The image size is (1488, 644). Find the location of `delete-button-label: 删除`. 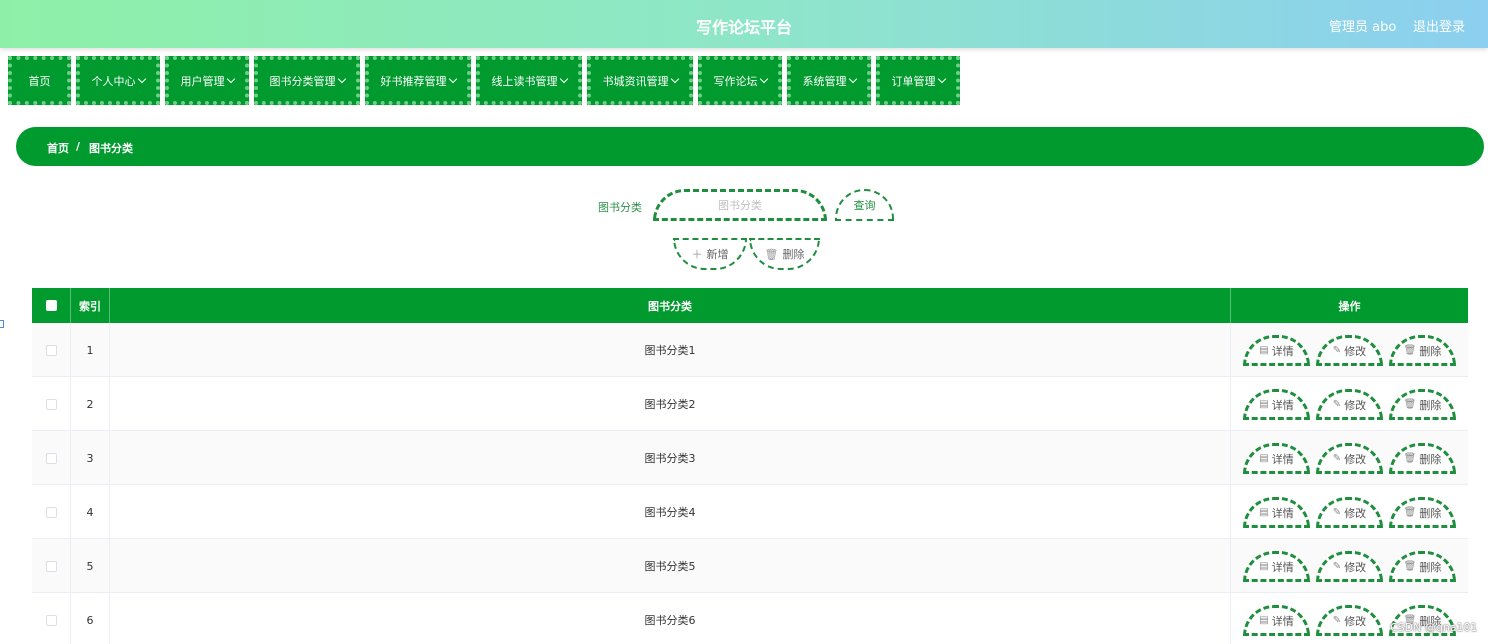

delete-button-label: 删除 is located at coordinates (793, 254).